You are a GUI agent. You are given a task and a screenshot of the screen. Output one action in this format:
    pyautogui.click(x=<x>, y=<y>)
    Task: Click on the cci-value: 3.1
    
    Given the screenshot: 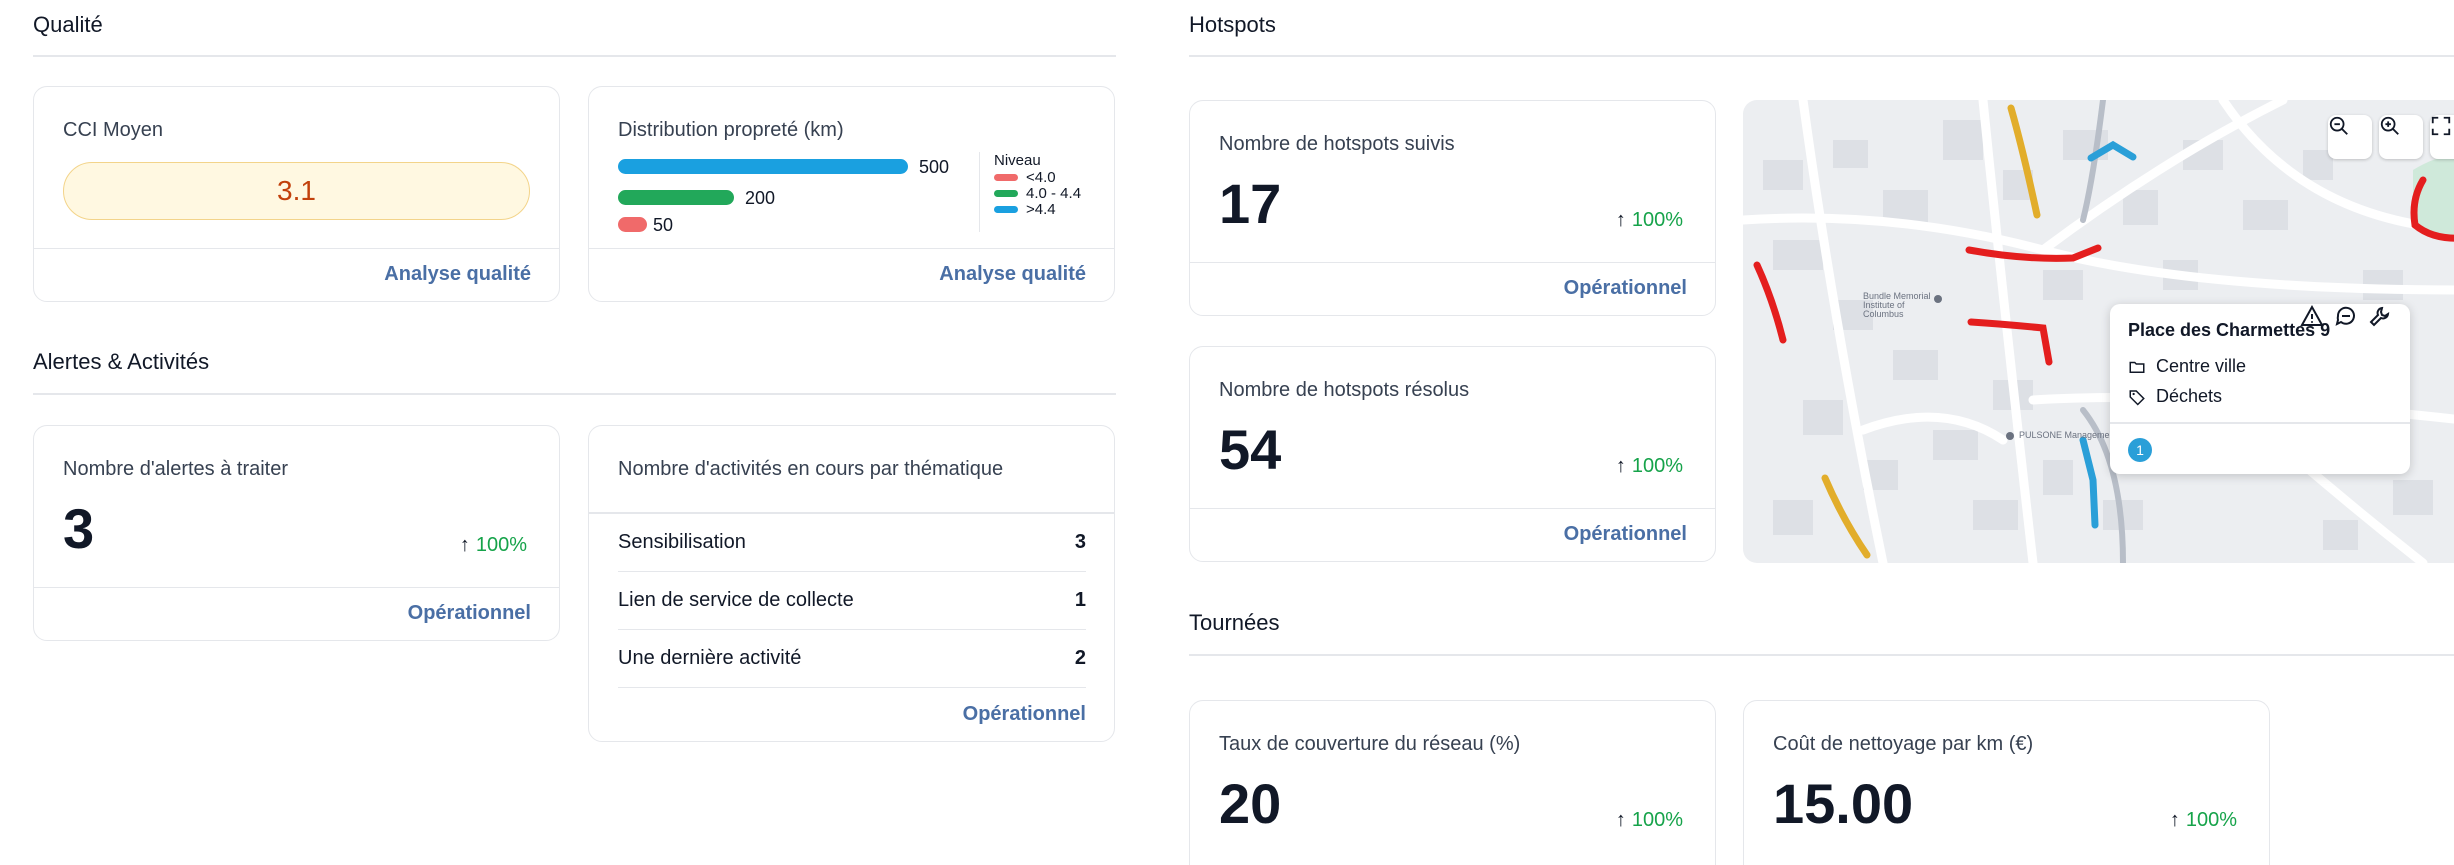 What is the action you would take?
    pyautogui.click(x=296, y=190)
    